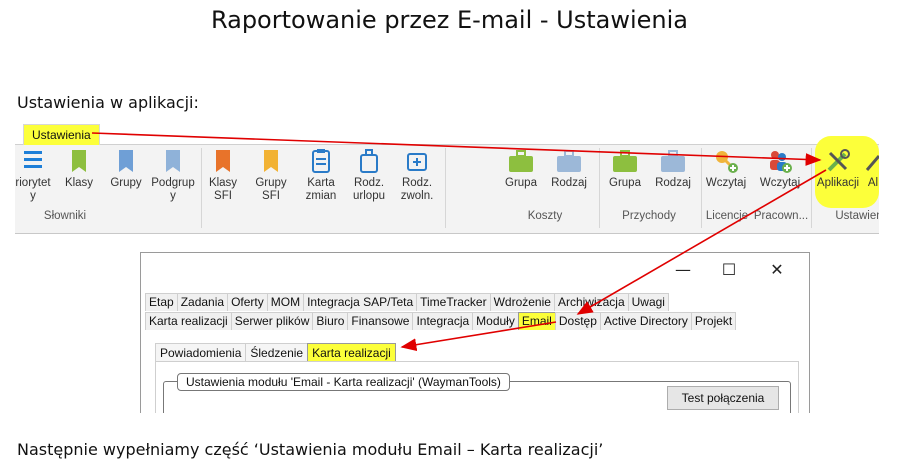 This screenshot has width=899, height=476. What do you see at coordinates (272, 321) in the screenshot?
I see `tab-serwer-plikow: Serwer plików` at bounding box center [272, 321].